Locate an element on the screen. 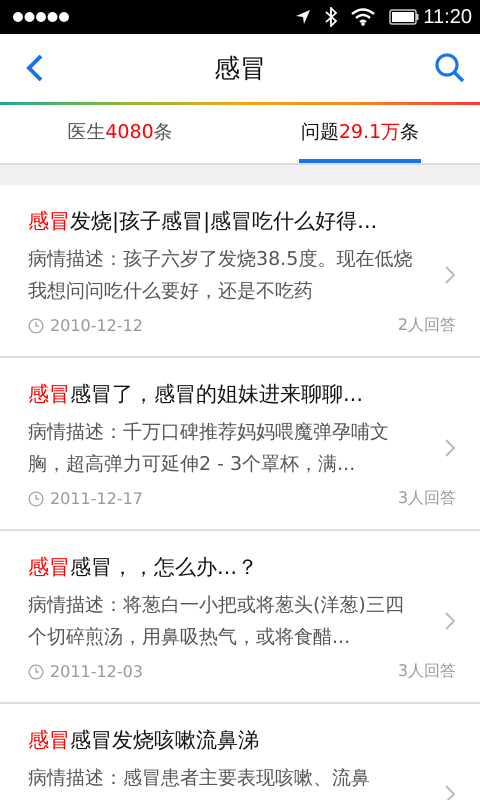  bluetooth-icon is located at coordinates (331, 17).